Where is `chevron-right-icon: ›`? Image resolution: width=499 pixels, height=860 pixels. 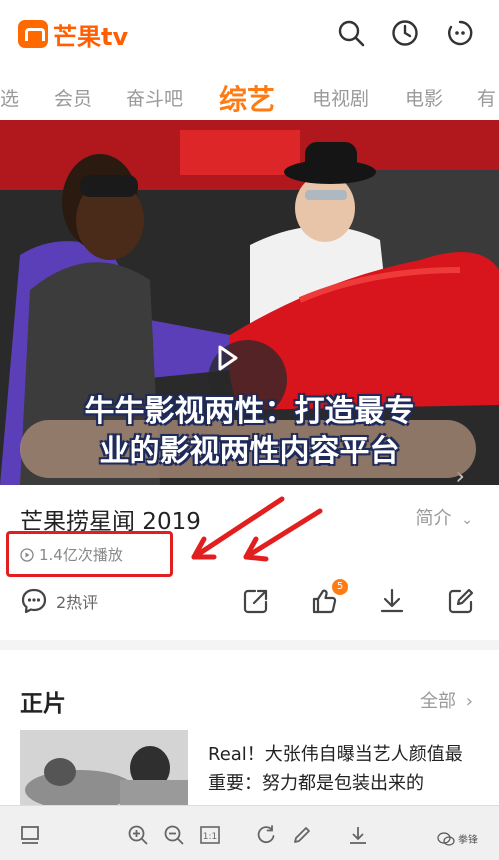
chevron-right-icon: › is located at coordinates (469, 701).